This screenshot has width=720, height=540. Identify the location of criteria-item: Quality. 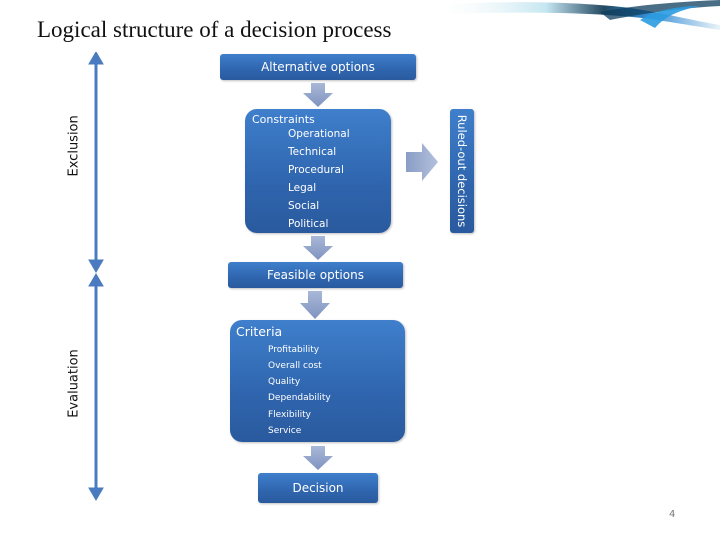
(284, 382).